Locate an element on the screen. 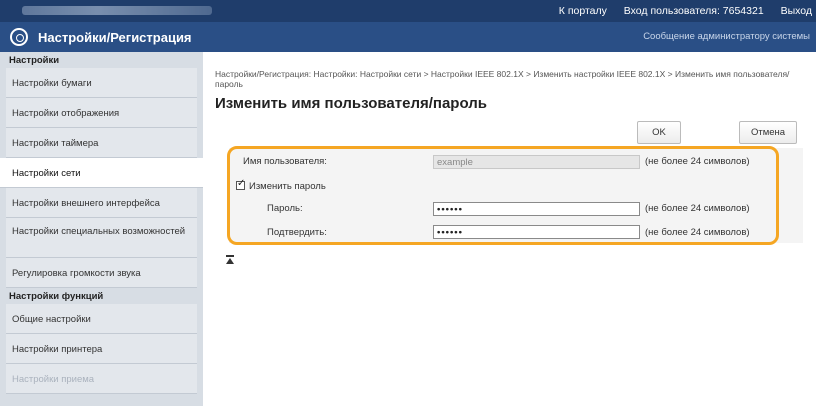  sidebar-item-receive: Настройки приема is located at coordinates (101, 379).